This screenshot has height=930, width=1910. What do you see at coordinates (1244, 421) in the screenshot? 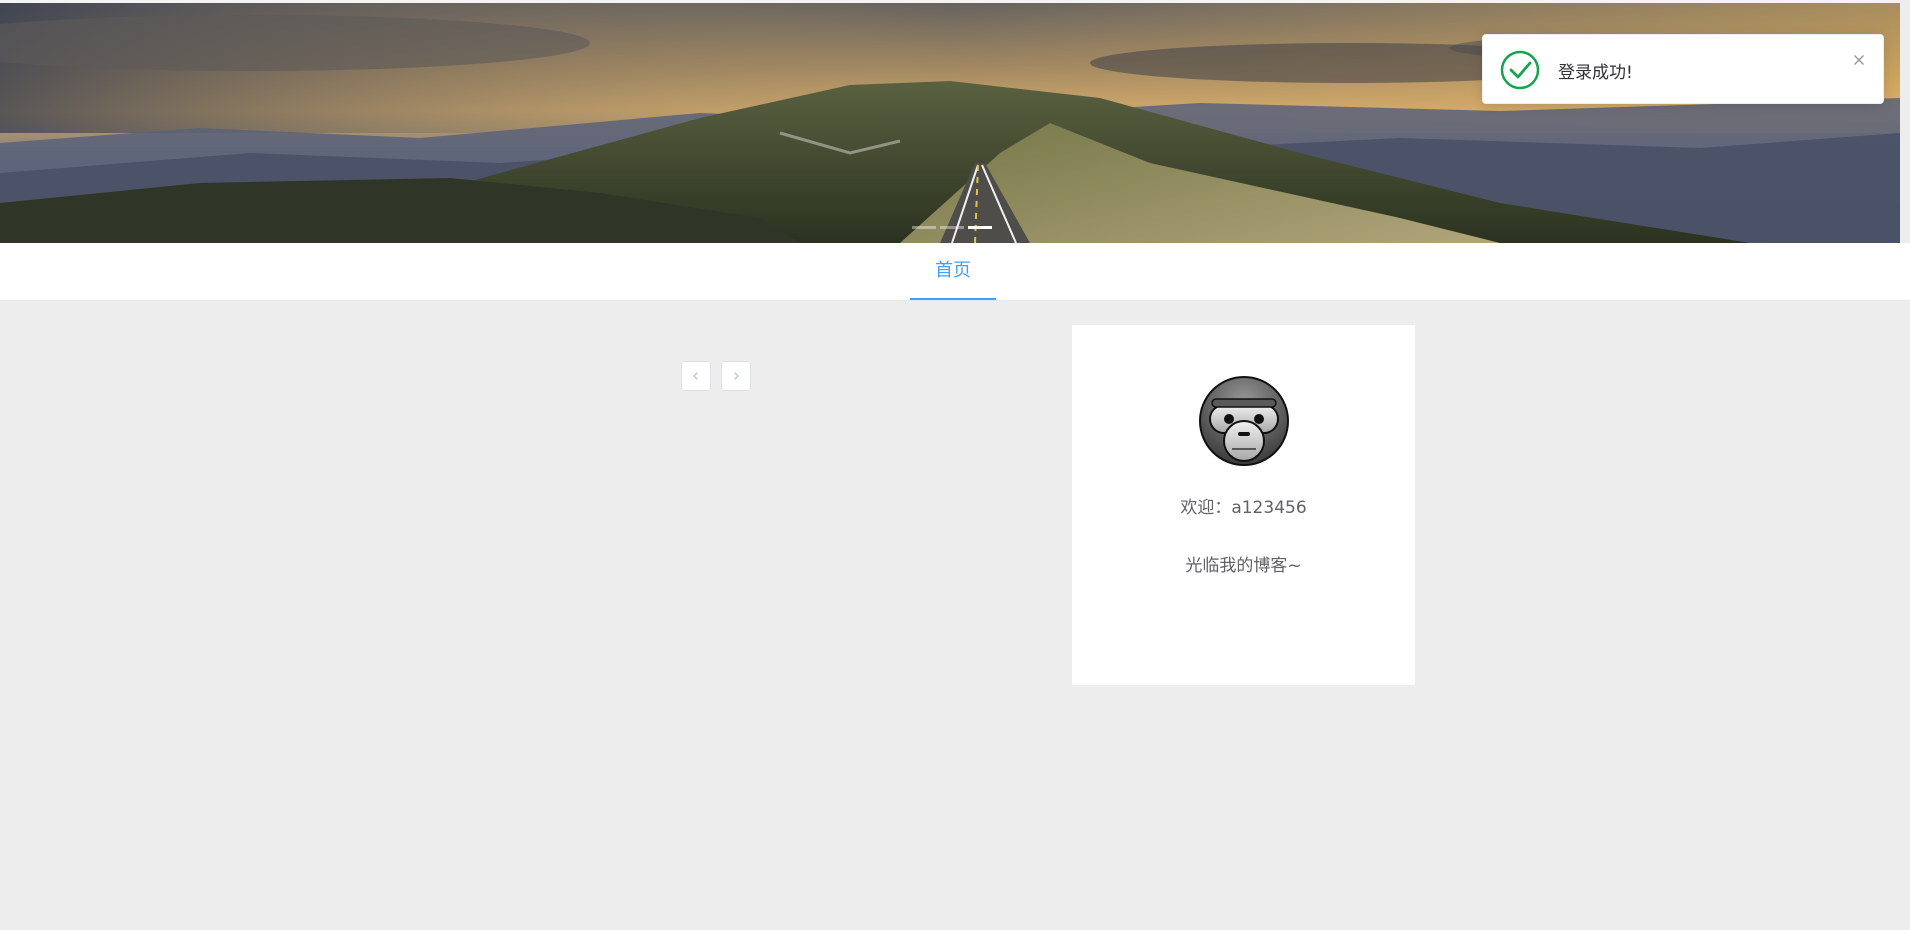
I see `monkey-avatar-icon` at bounding box center [1244, 421].